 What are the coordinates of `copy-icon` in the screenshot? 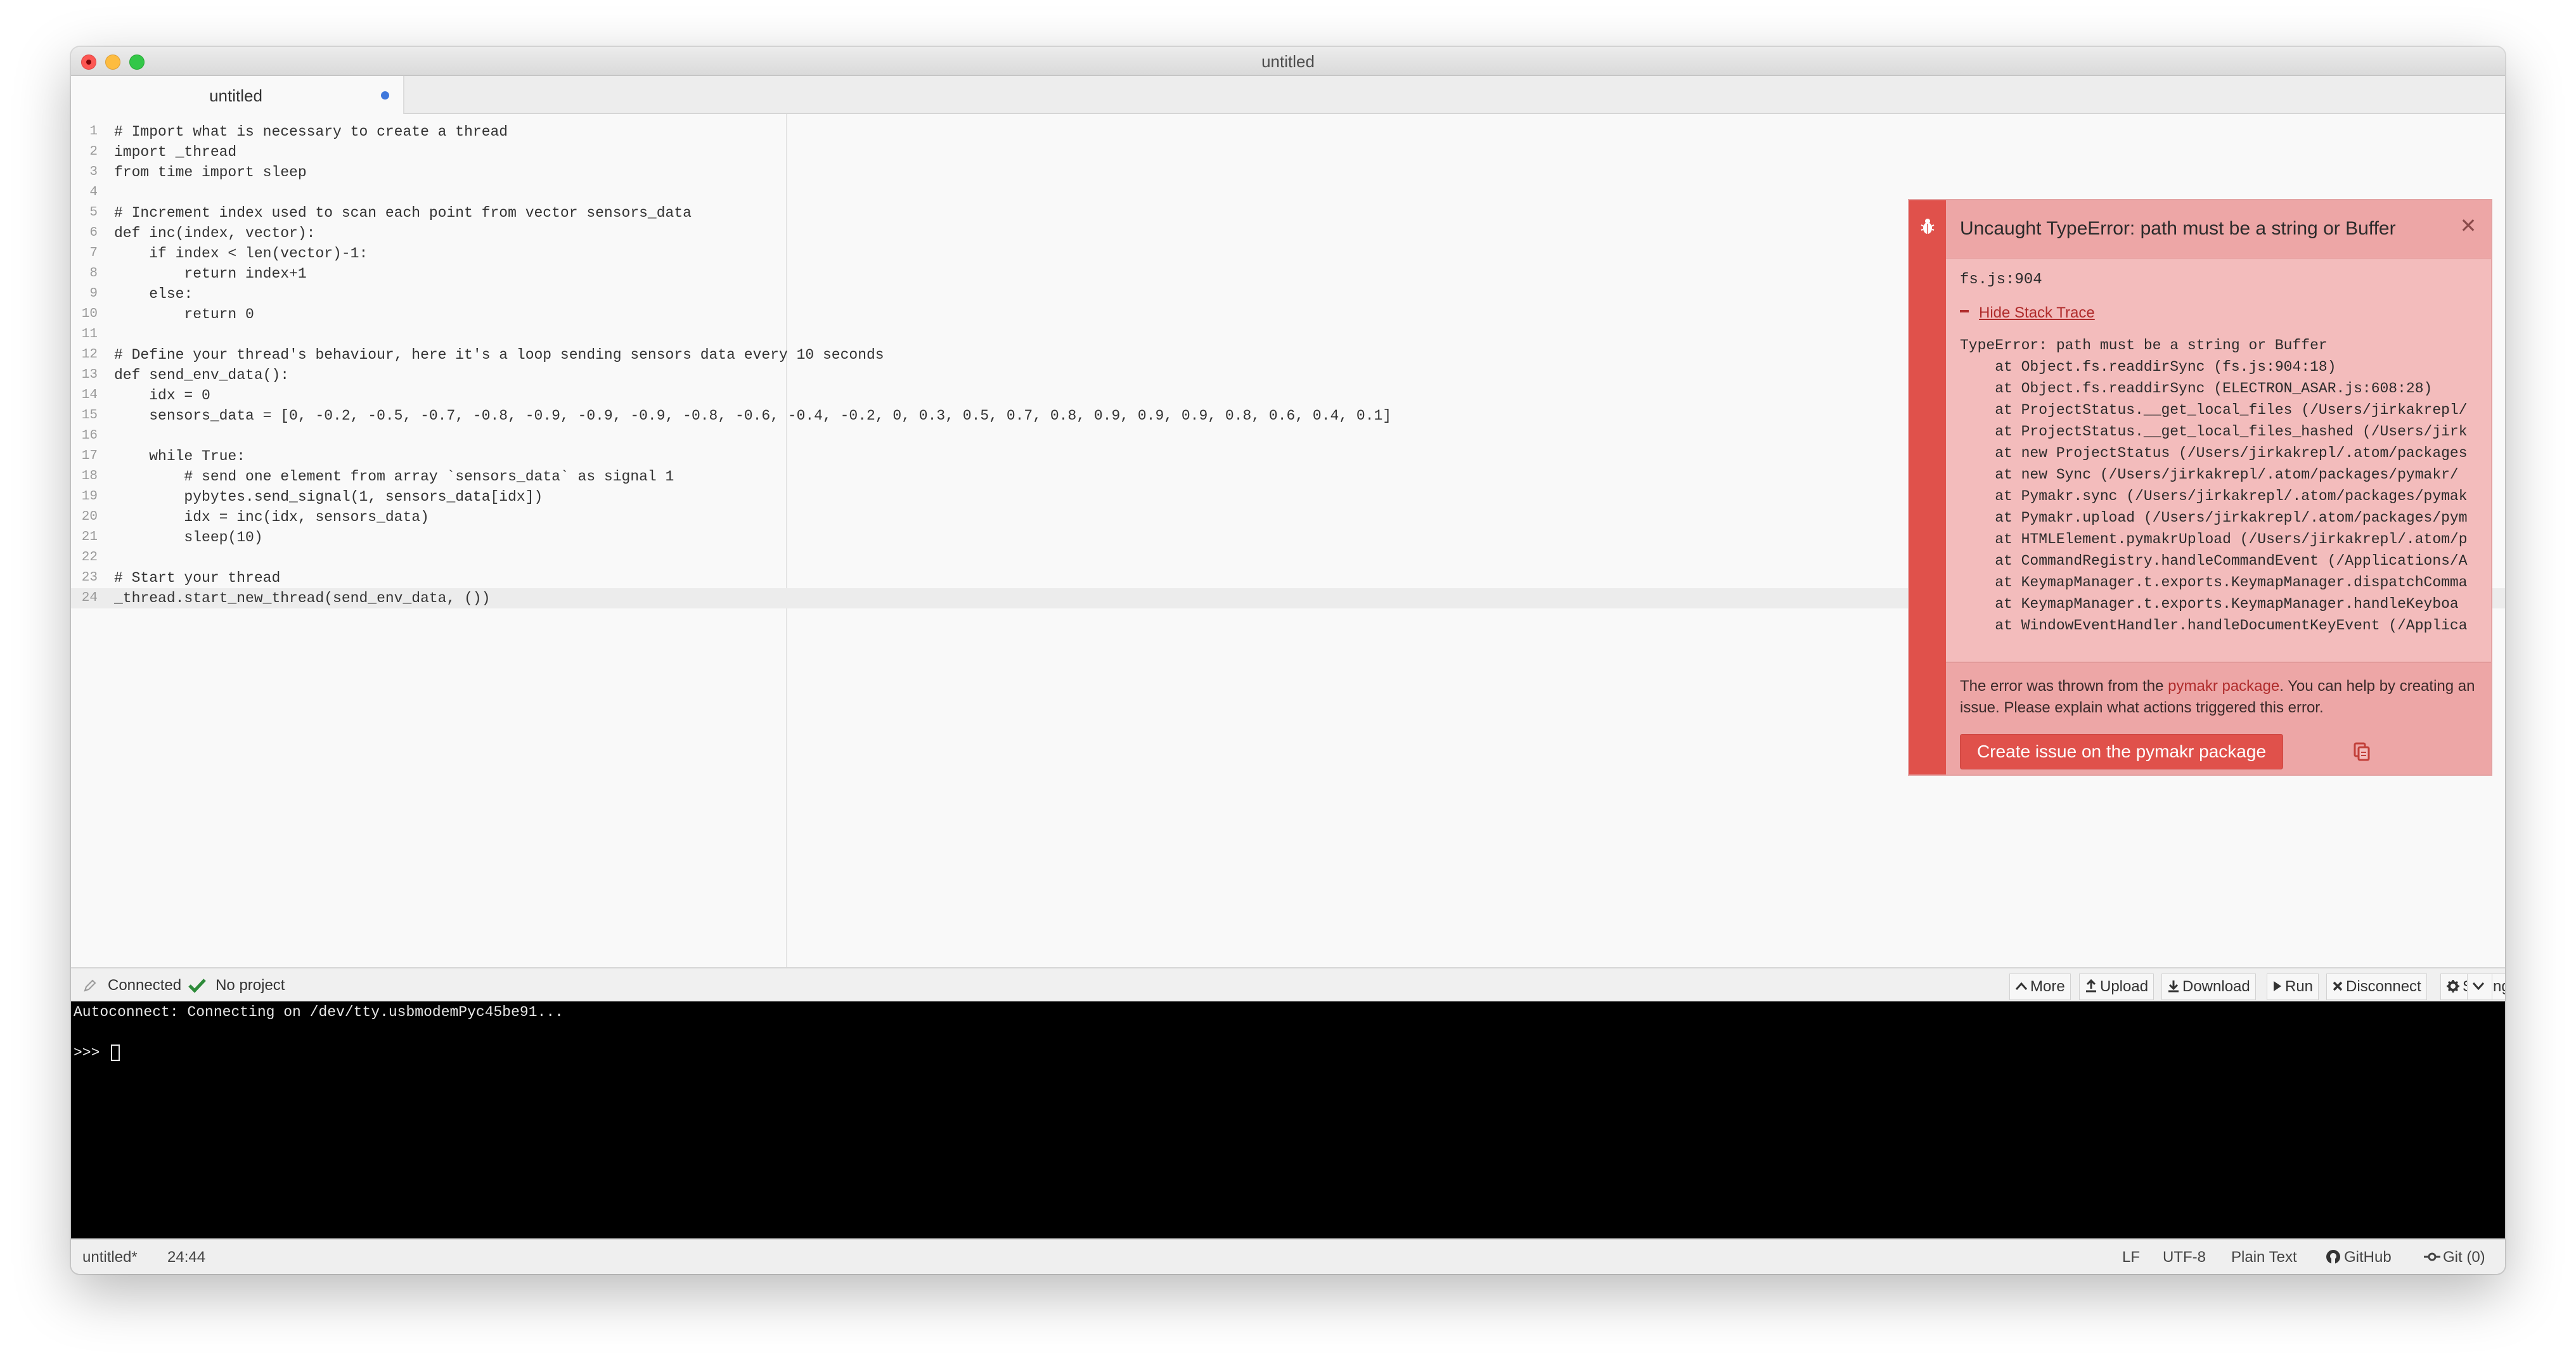 It's located at (2362, 752).